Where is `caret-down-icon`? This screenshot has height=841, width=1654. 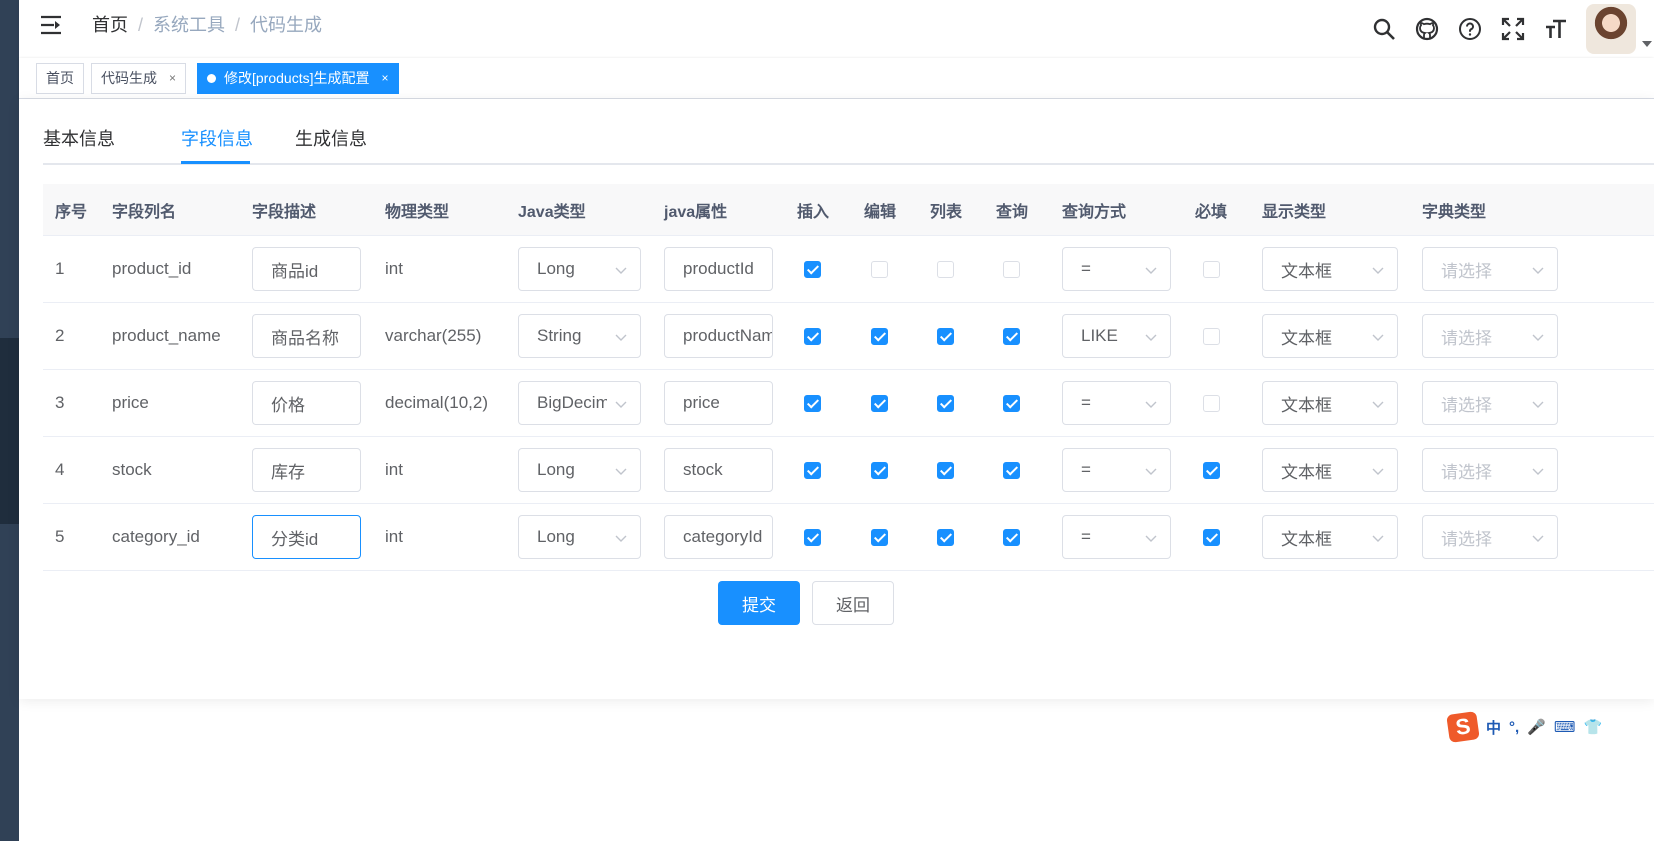 caret-down-icon is located at coordinates (1647, 44).